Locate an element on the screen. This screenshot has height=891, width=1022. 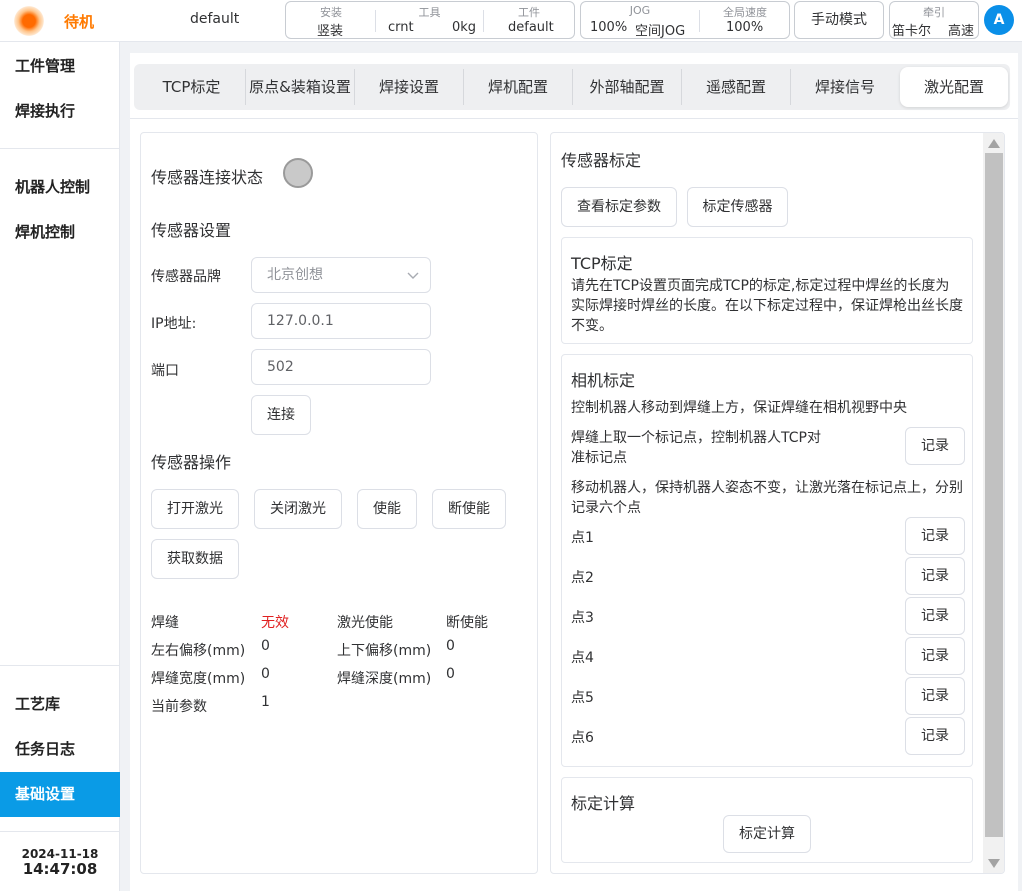
install-tool-workpiece-box: 安装 竖装 工具 crnt 0kg 工件 default is located at coordinates (430, 20).